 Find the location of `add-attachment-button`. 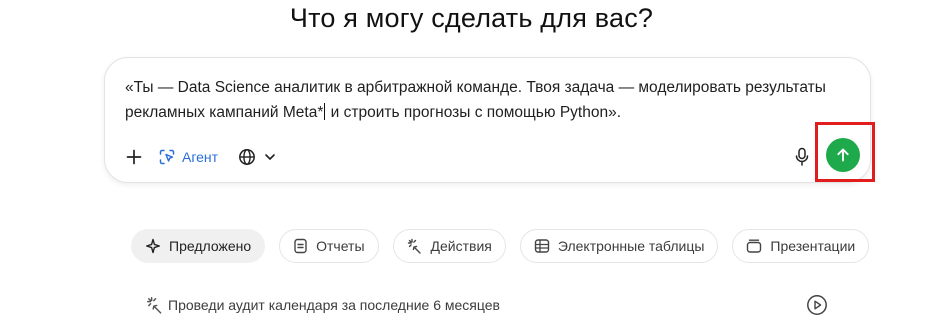

add-attachment-button is located at coordinates (134, 157).